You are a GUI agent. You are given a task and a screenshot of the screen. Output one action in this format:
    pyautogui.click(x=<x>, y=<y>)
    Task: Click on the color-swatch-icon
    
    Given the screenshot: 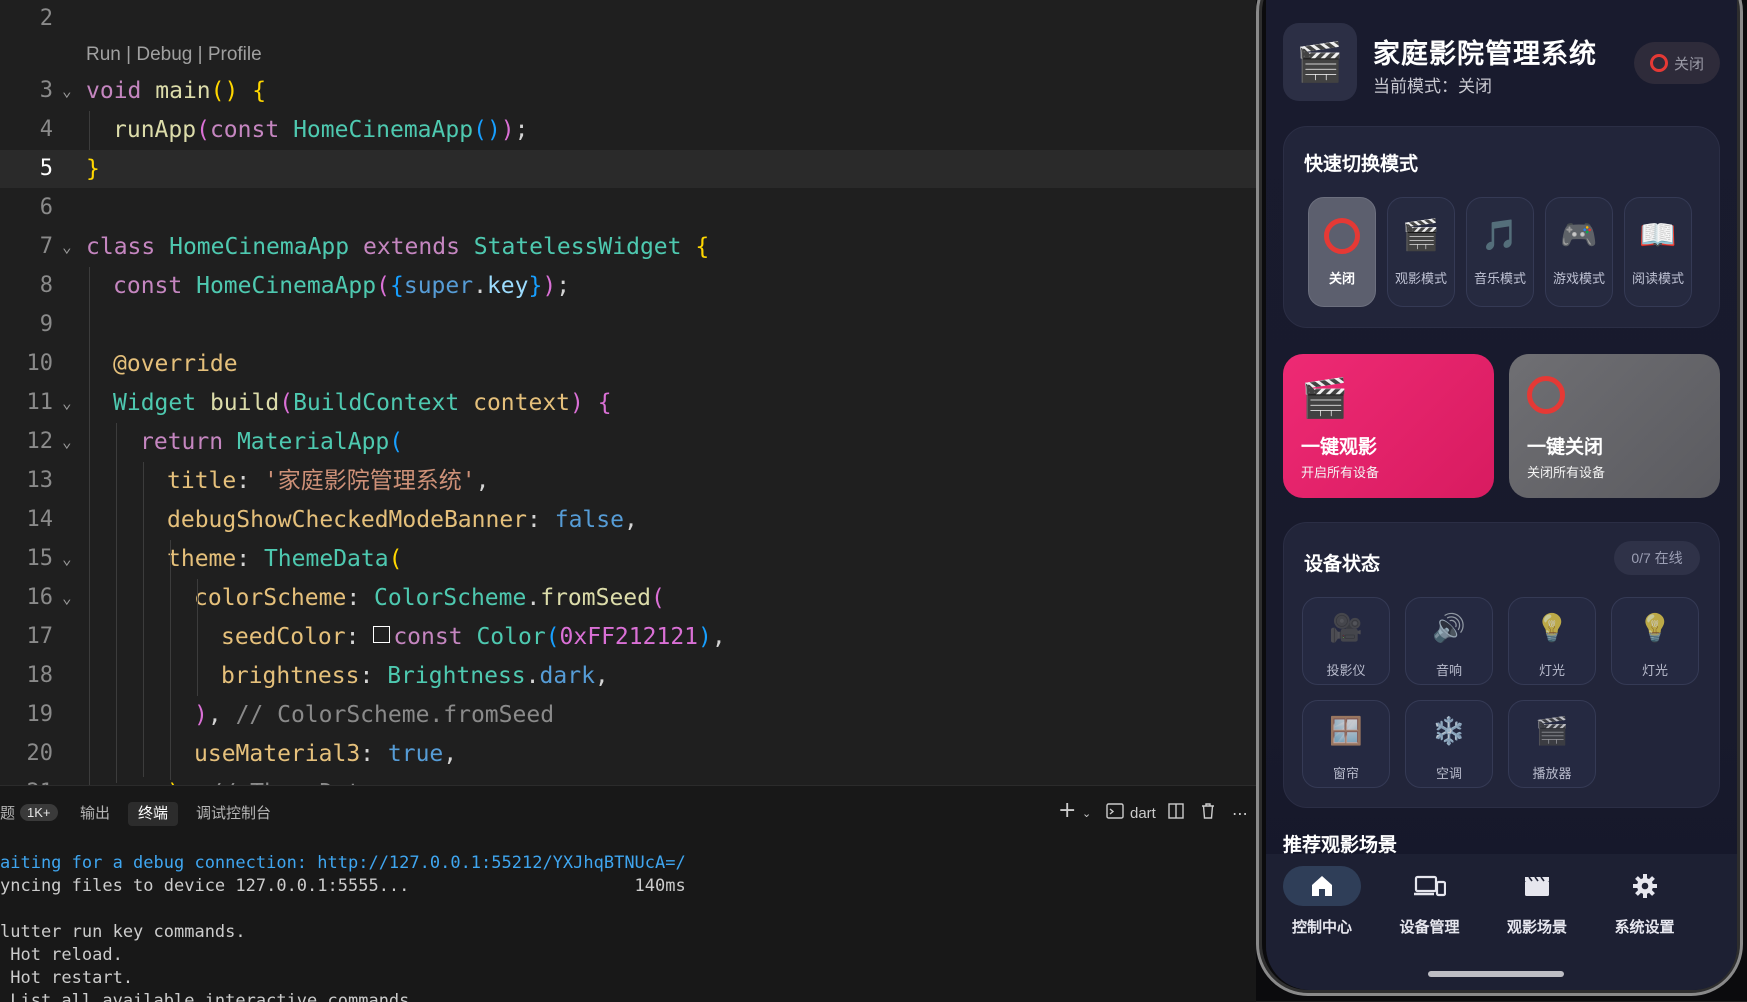 What is the action you would take?
    pyautogui.click(x=382, y=634)
    